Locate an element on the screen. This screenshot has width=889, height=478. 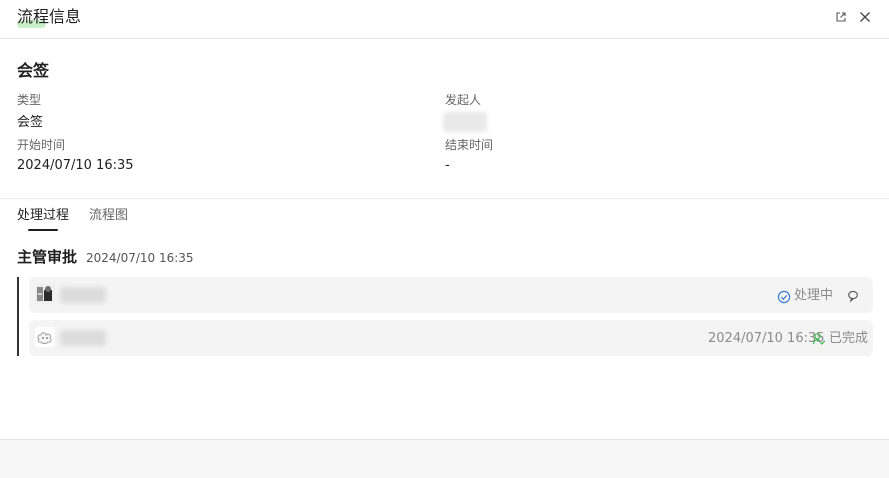
user-check-icon is located at coordinates (819, 338).